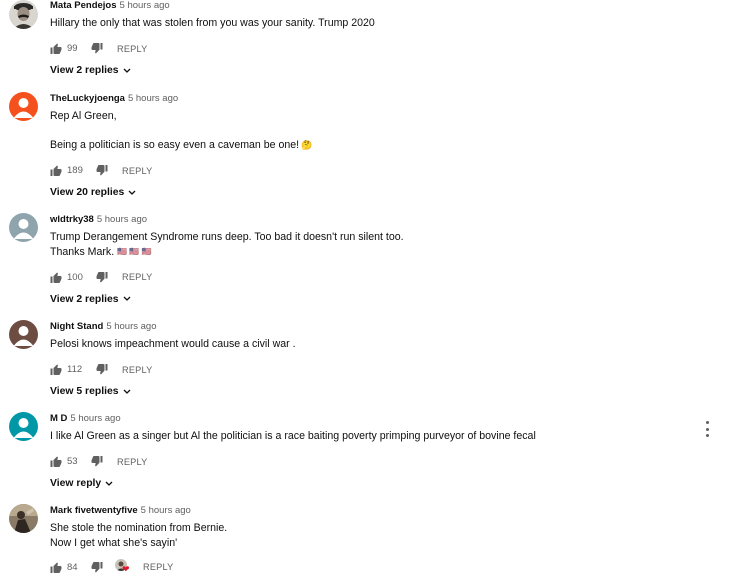  Describe the element at coordinates (372, 219) in the screenshot. I see `comment-header: wldtrky38 5 hours ago` at that location.